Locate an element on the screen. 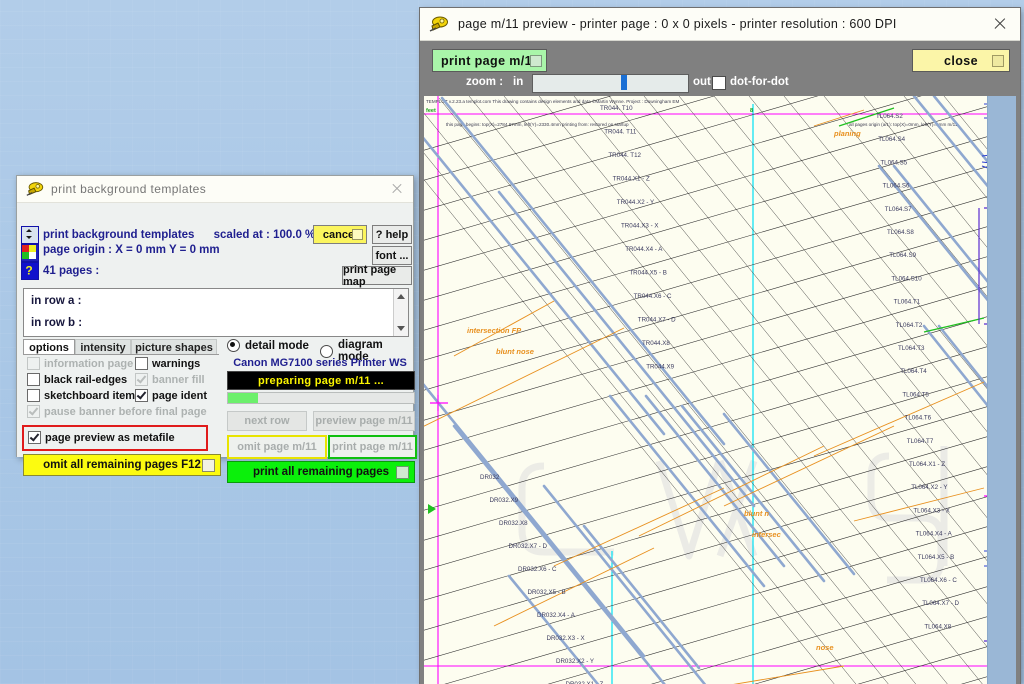 Image resolution: width=1024 pixels, height=684 pixels. track-label-left-0: TR044. T10 is located at coordinates (616, 108).